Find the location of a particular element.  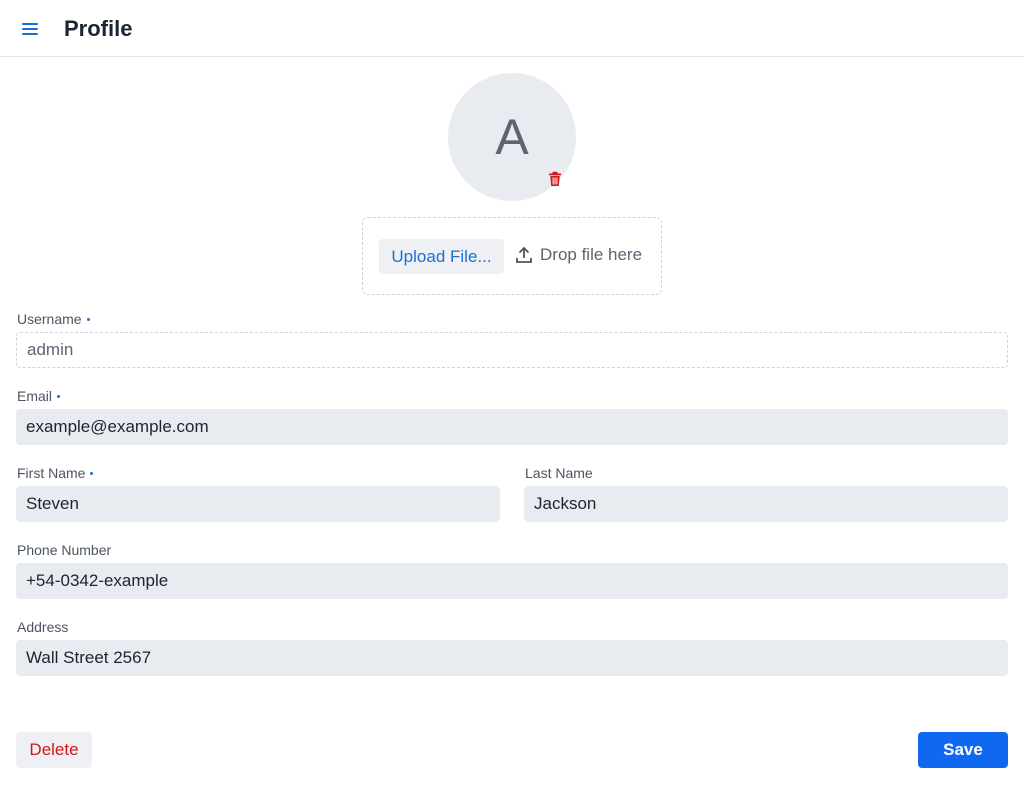

username-label: Username is located at coordinates (53, 319).